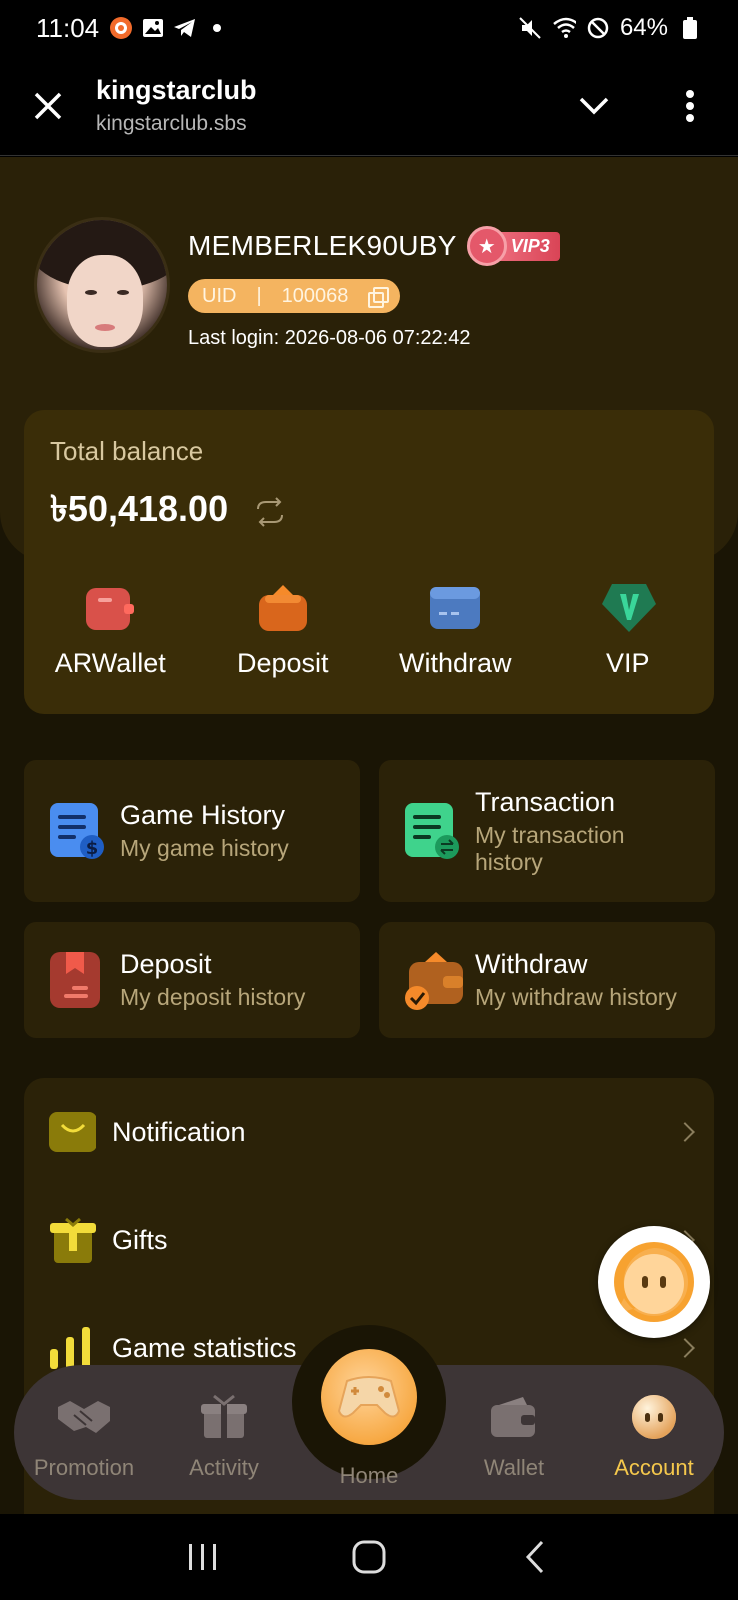 Image resolution: width=738 pixels, height=1600 pixels. Describe the element at coordinates (455, 629) in the screenshot. I see `withdraw-button: Withdraw` at that location.